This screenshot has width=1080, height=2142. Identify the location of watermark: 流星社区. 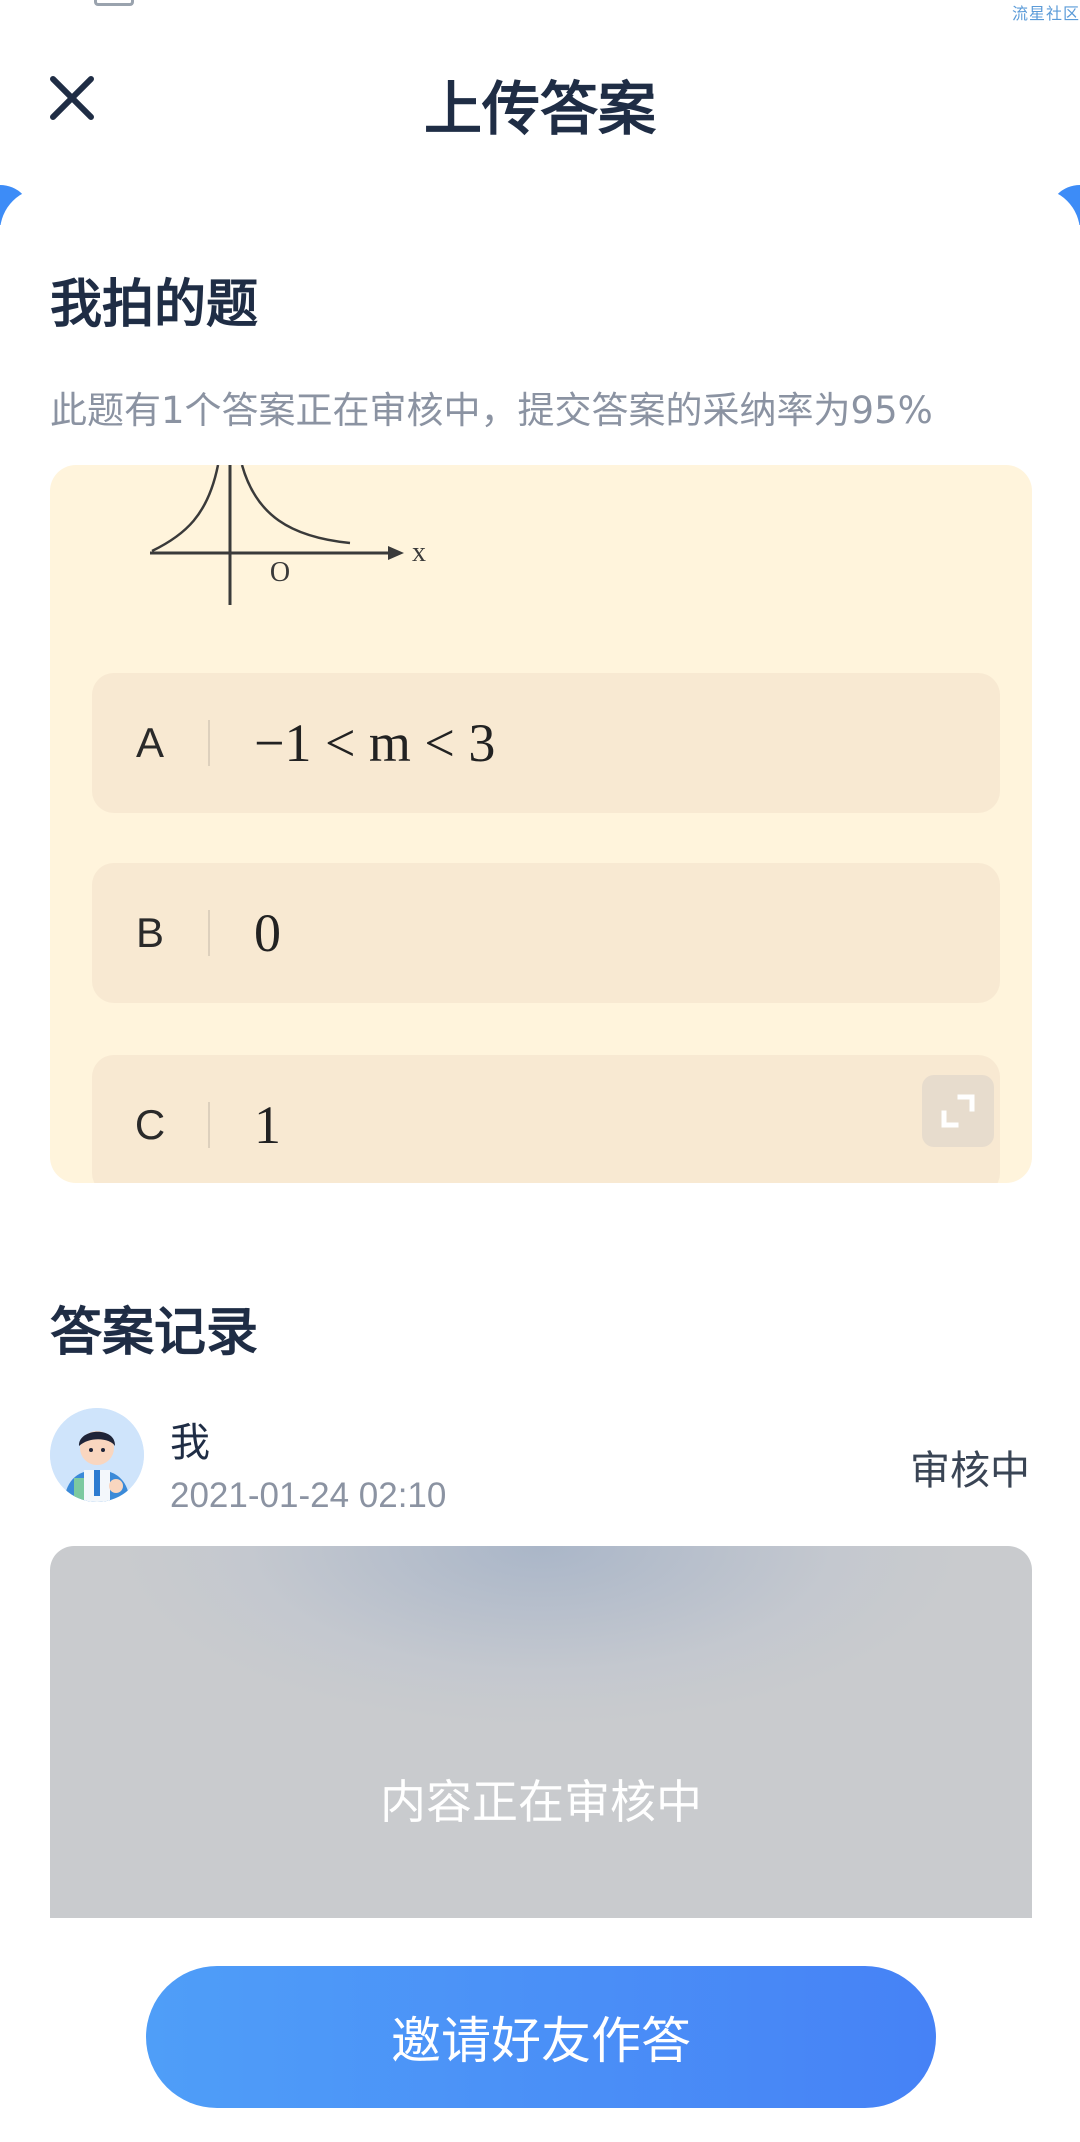
(1045, 13).